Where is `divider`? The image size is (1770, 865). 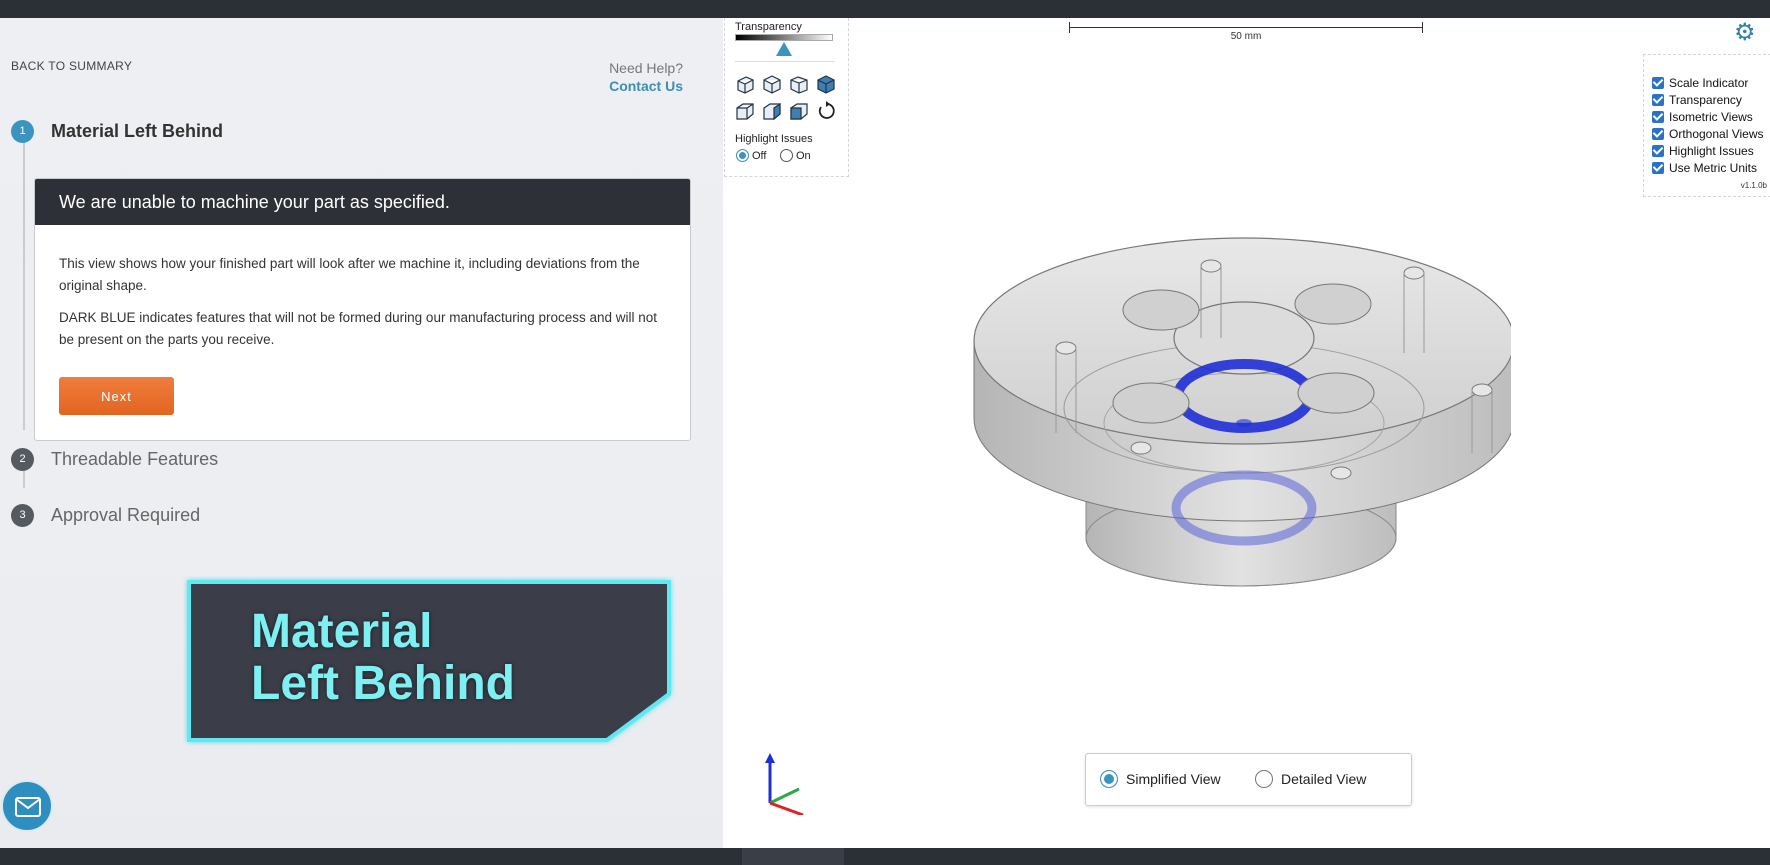 divider is located at coordinates (785, 61).